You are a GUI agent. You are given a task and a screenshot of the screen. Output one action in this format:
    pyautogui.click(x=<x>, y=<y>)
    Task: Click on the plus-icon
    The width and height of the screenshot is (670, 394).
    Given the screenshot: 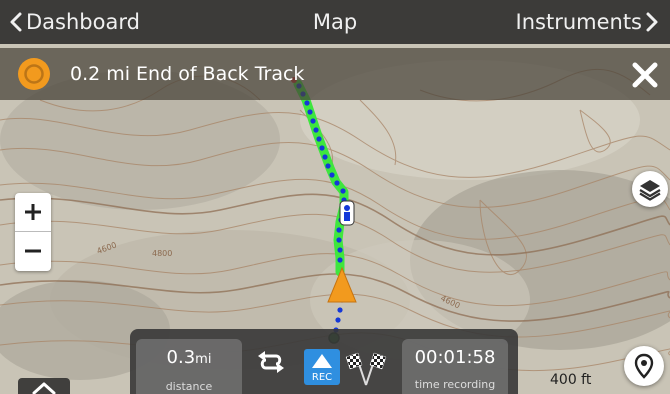 What is the action you would take?
    pyautogui.click(x=33, y=212)
    